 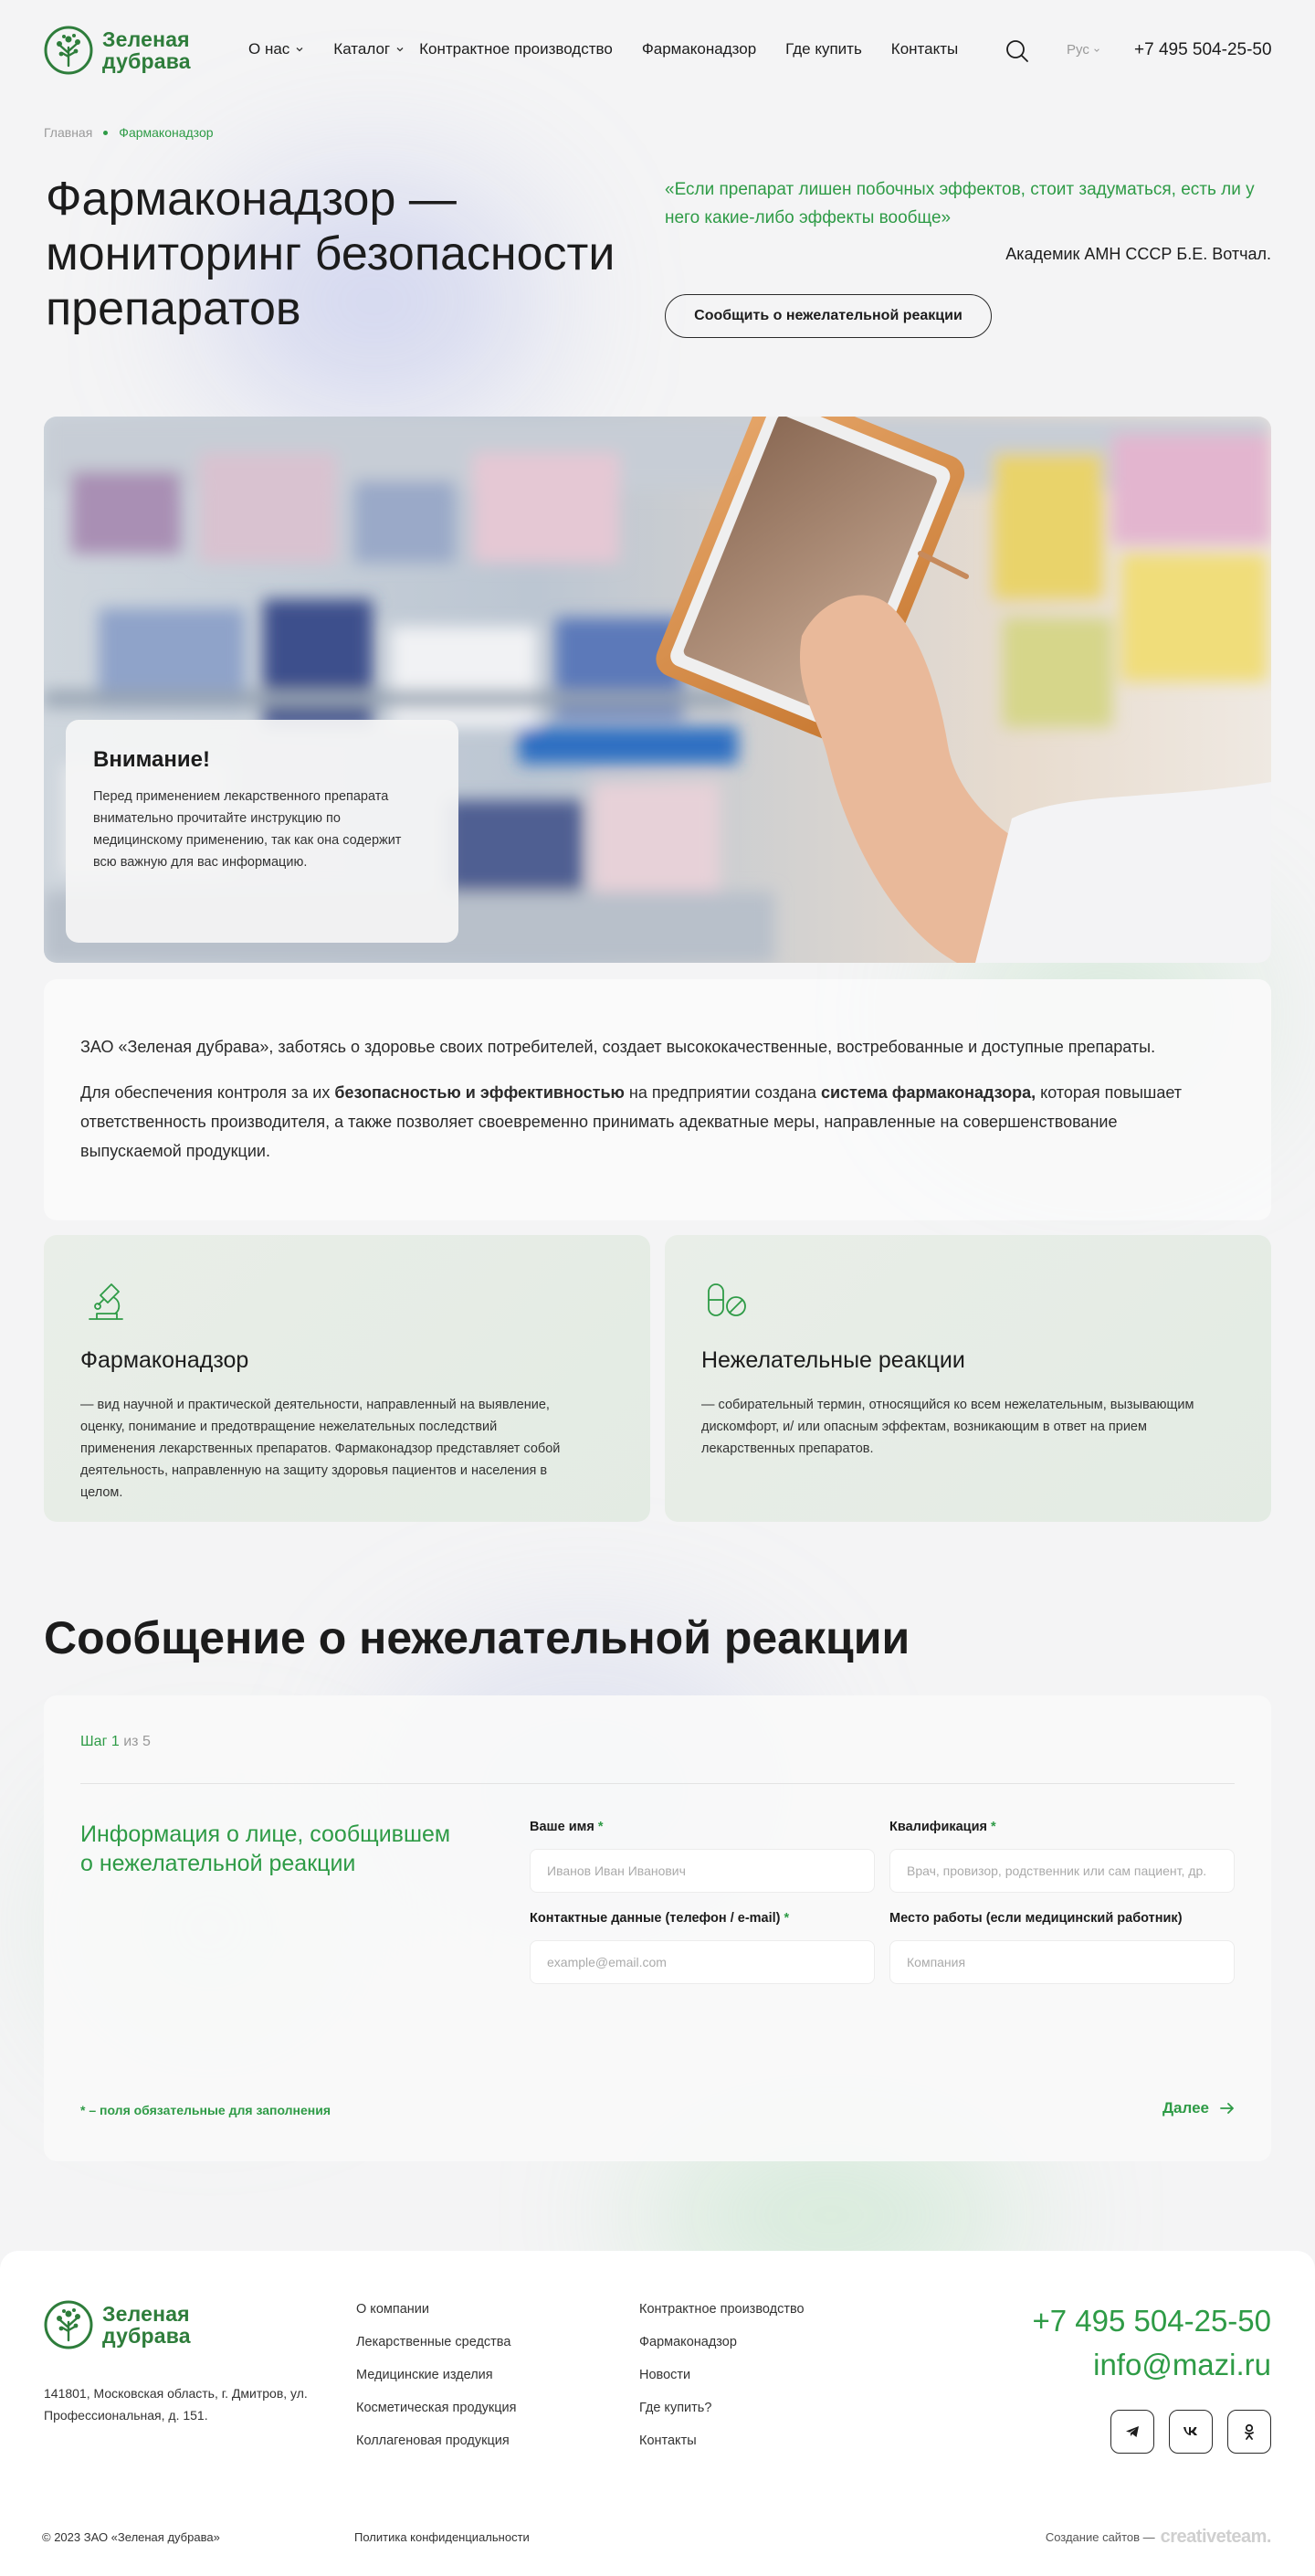 I want to click on microscope-icon, so click(x=106, y=1301).